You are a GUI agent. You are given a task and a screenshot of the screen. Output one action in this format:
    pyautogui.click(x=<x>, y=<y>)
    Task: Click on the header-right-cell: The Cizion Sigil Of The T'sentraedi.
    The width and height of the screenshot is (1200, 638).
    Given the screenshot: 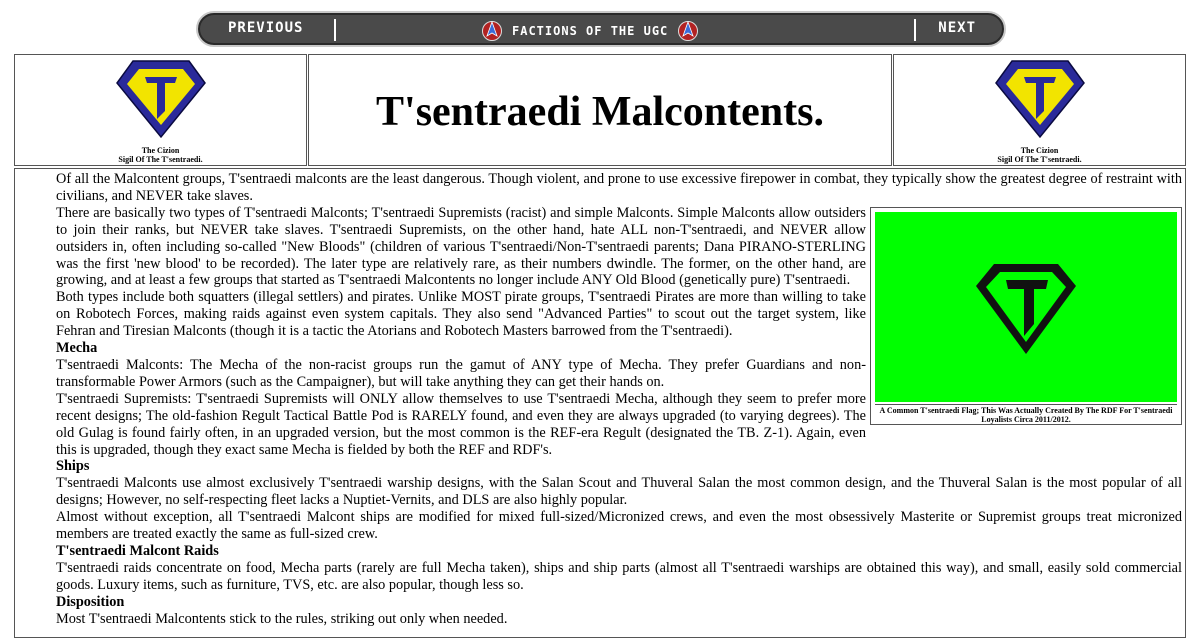 What is the action you would take?
    pyautogui.click(x=1039, y=110)
    